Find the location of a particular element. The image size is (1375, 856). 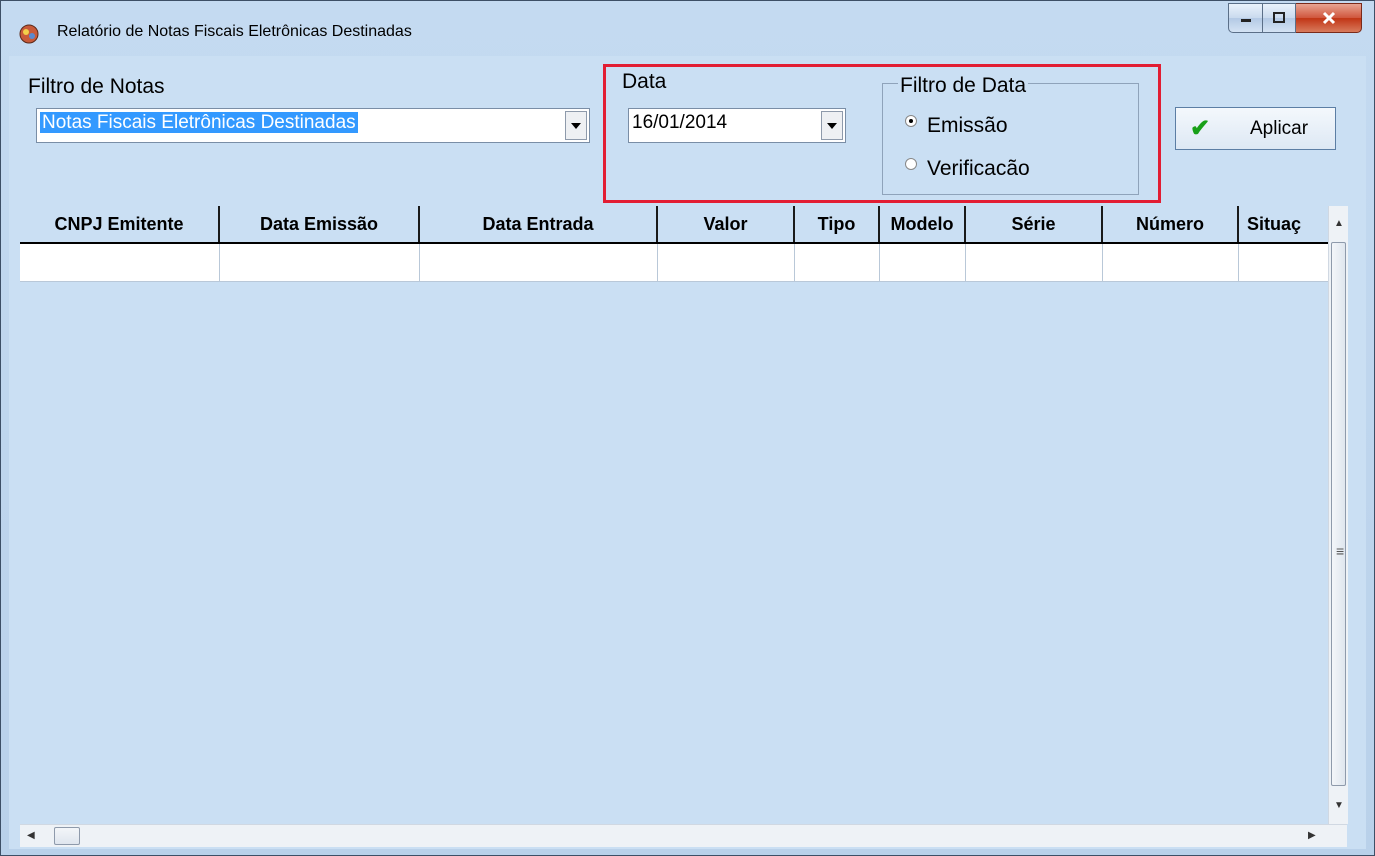

col-data-entrada: Data Entrada is located at coordinates (539, 224).